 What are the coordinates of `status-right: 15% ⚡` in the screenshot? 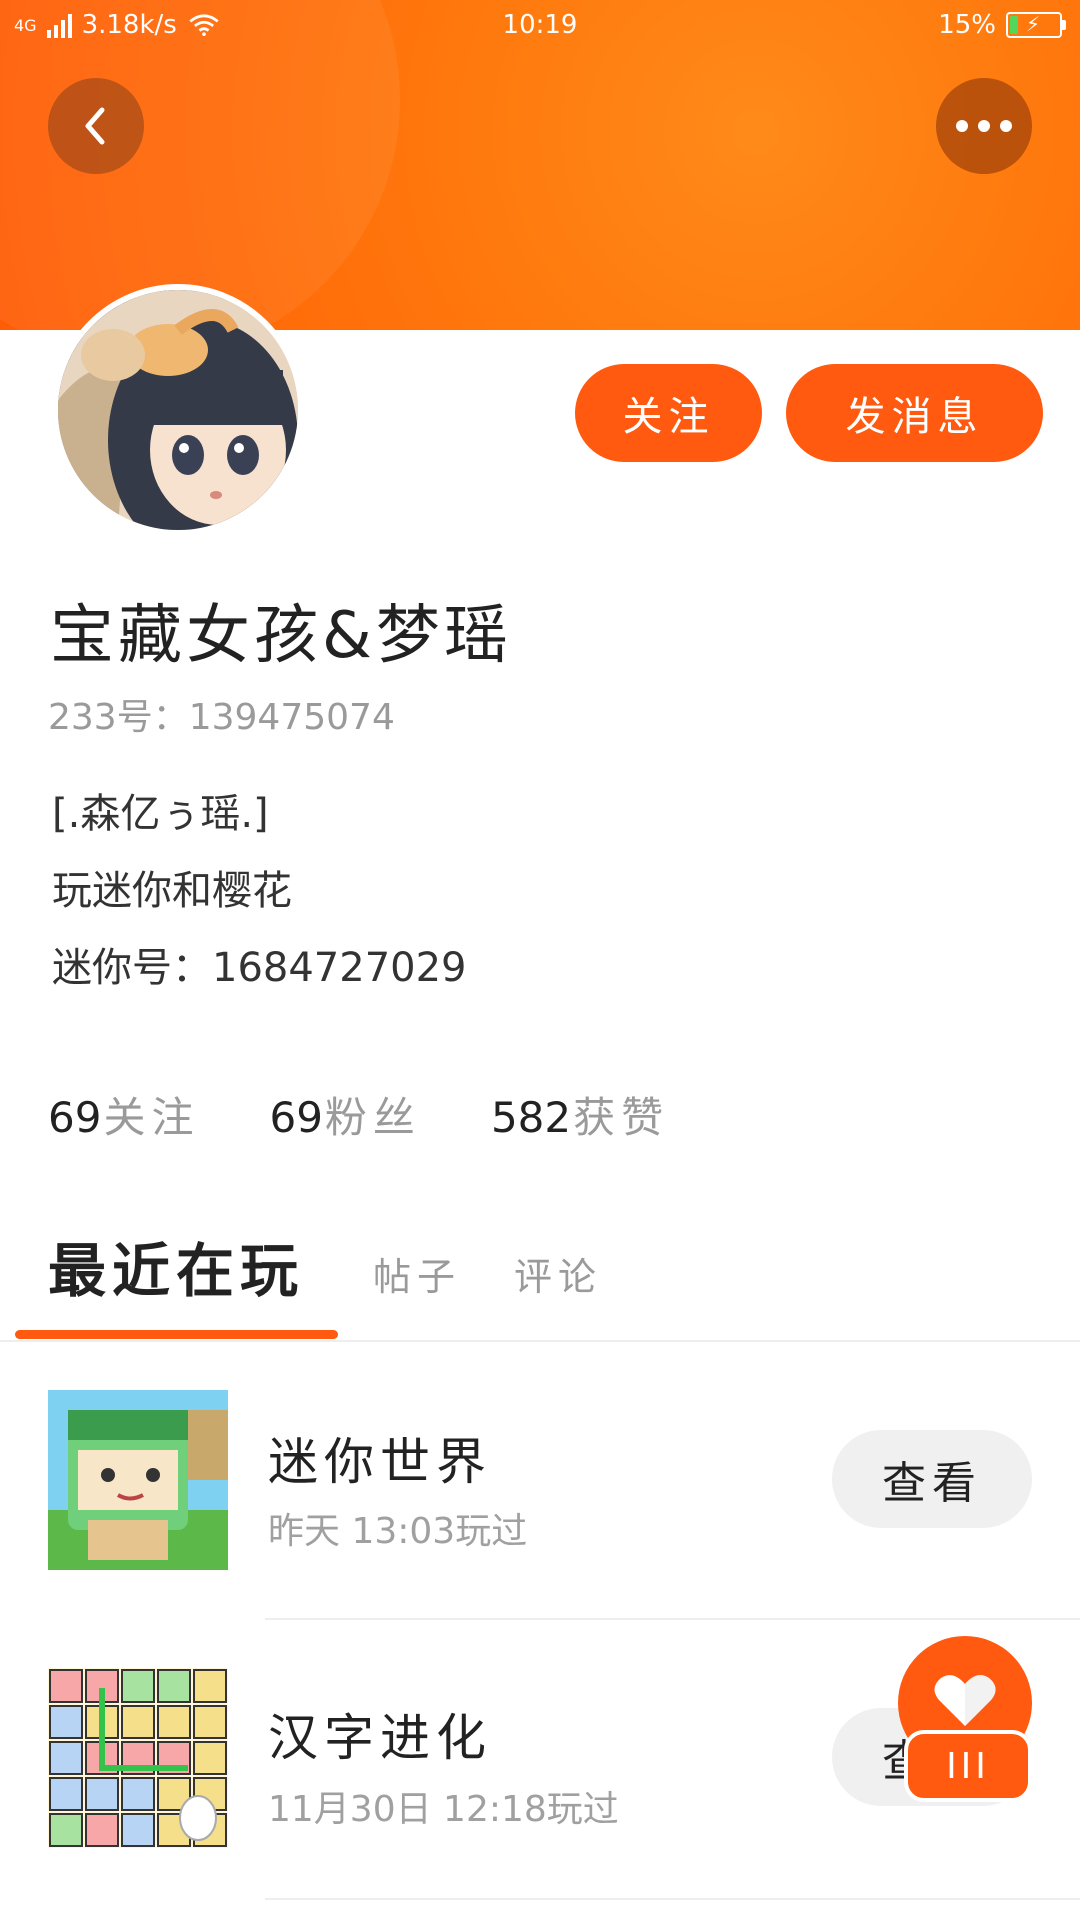 It's located at (1002, 25).